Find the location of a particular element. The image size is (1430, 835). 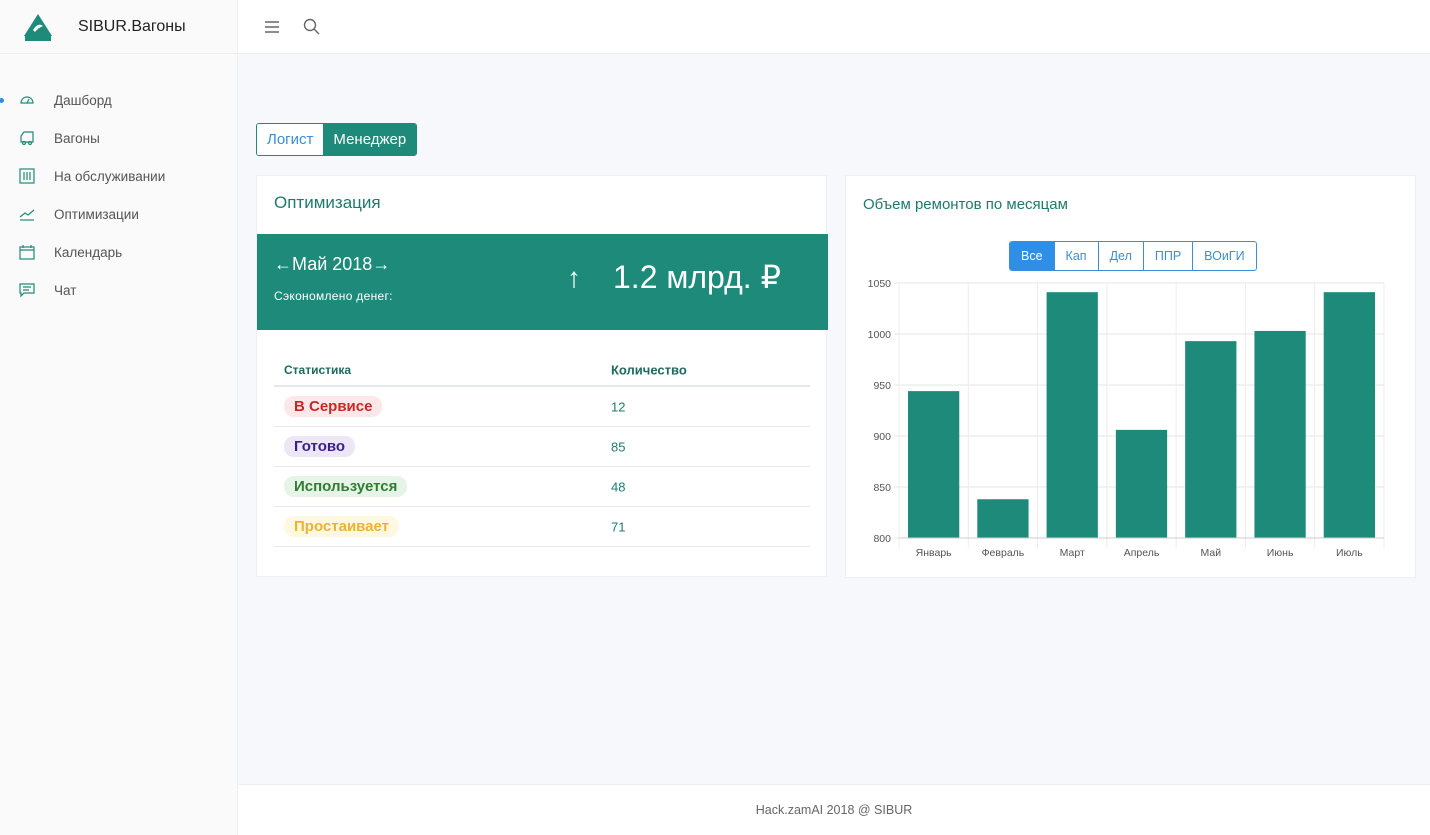

month-selector: ← Май 2018 → is located at coordinates (332, 264).